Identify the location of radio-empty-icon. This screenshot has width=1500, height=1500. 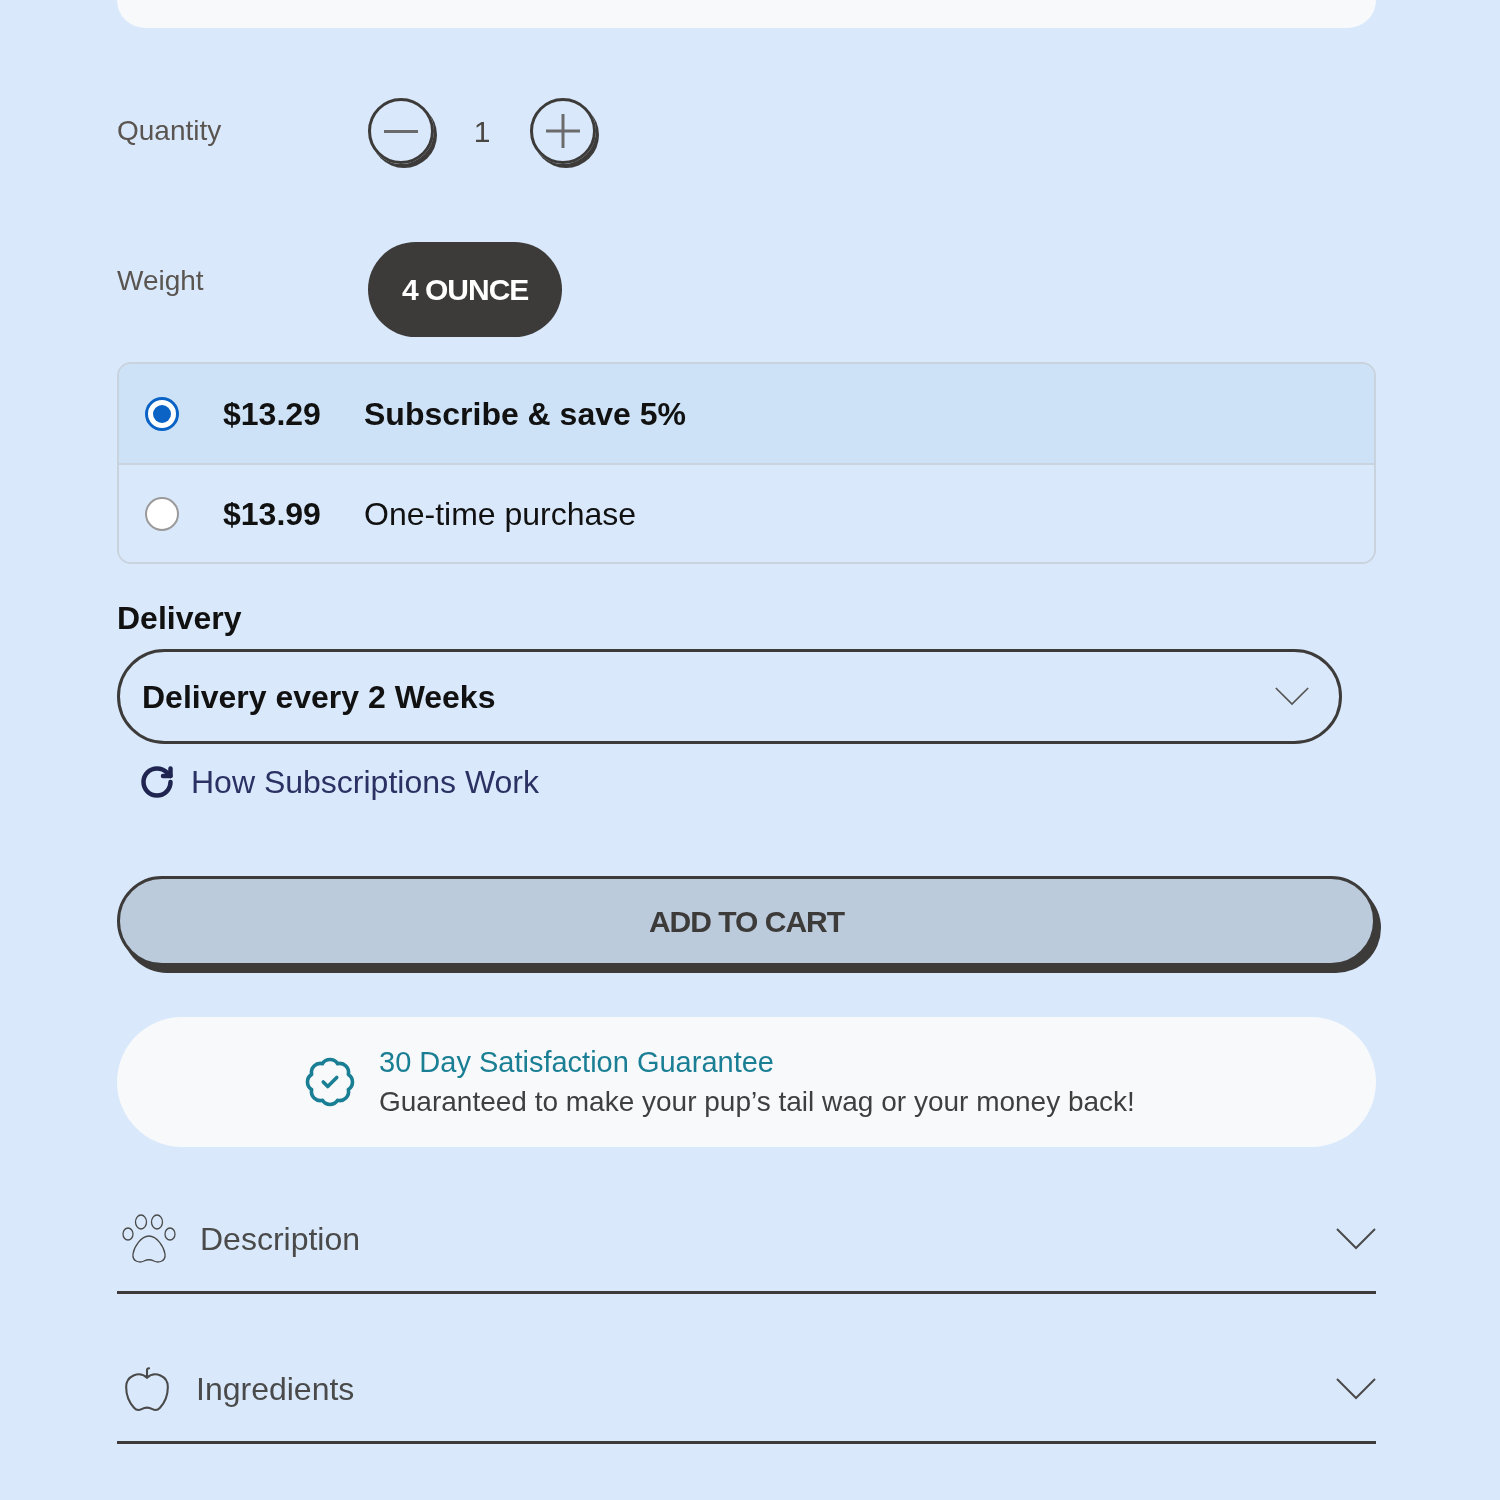
(162, 513).